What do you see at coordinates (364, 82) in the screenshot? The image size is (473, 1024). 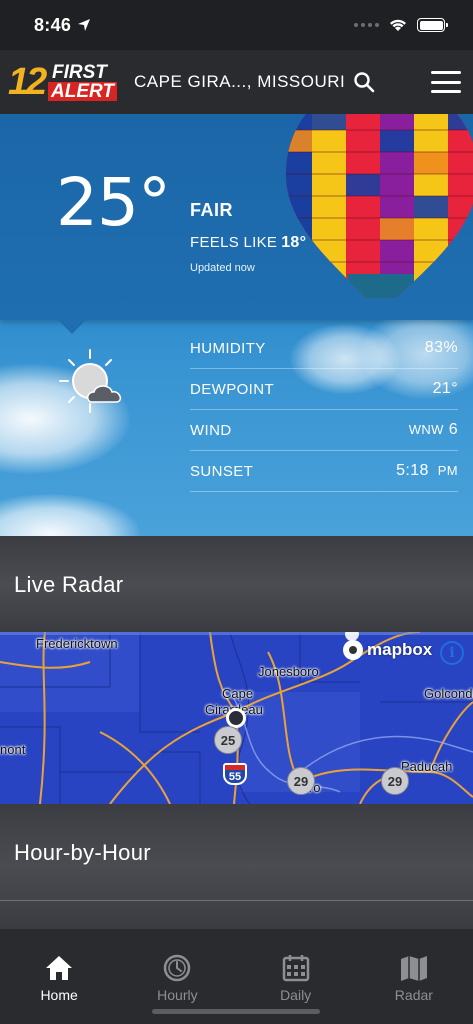 I see `search-icon` at bounding box center [364, 82].